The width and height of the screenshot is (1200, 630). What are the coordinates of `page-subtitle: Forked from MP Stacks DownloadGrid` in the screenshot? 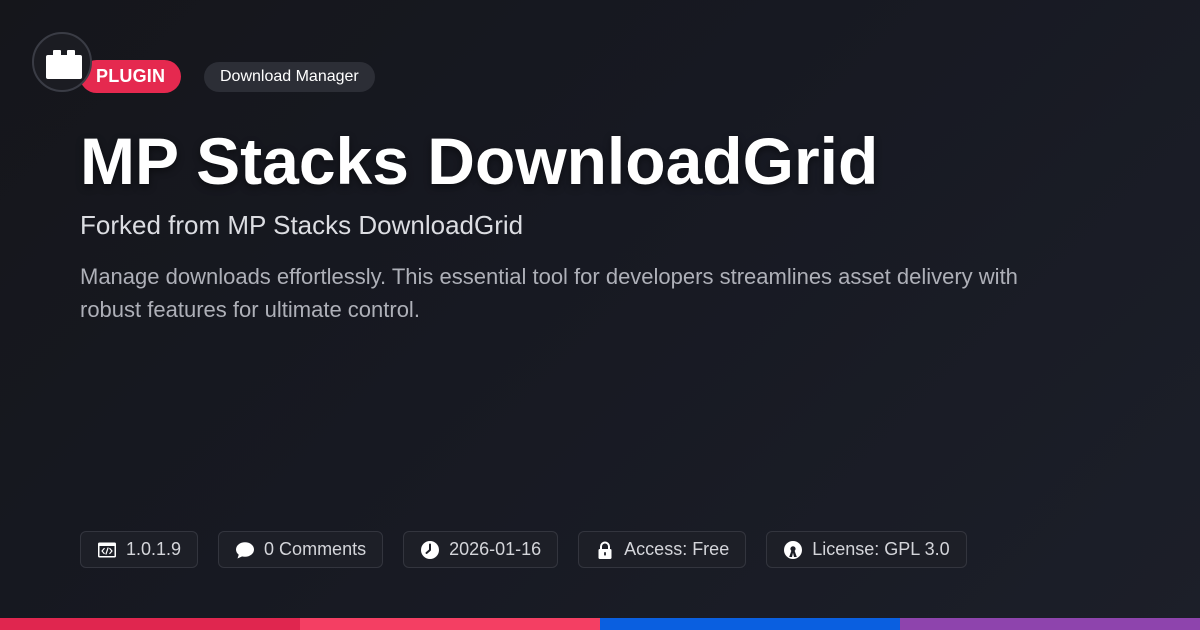 It's located at (302, 225).